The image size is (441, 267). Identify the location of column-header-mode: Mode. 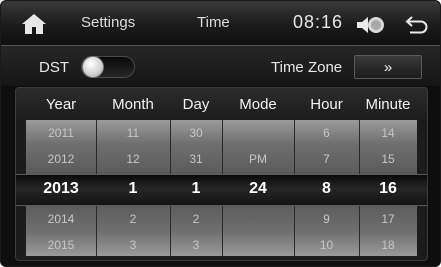
(258, 104).